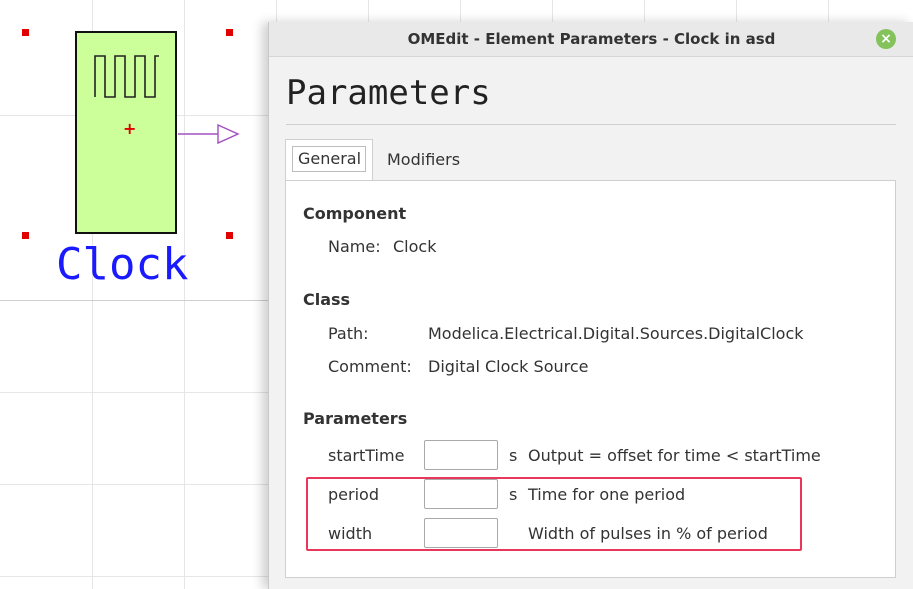 This screenshot has height=589, width=913. I want to click on square-wave-icon, so click(126, 76).